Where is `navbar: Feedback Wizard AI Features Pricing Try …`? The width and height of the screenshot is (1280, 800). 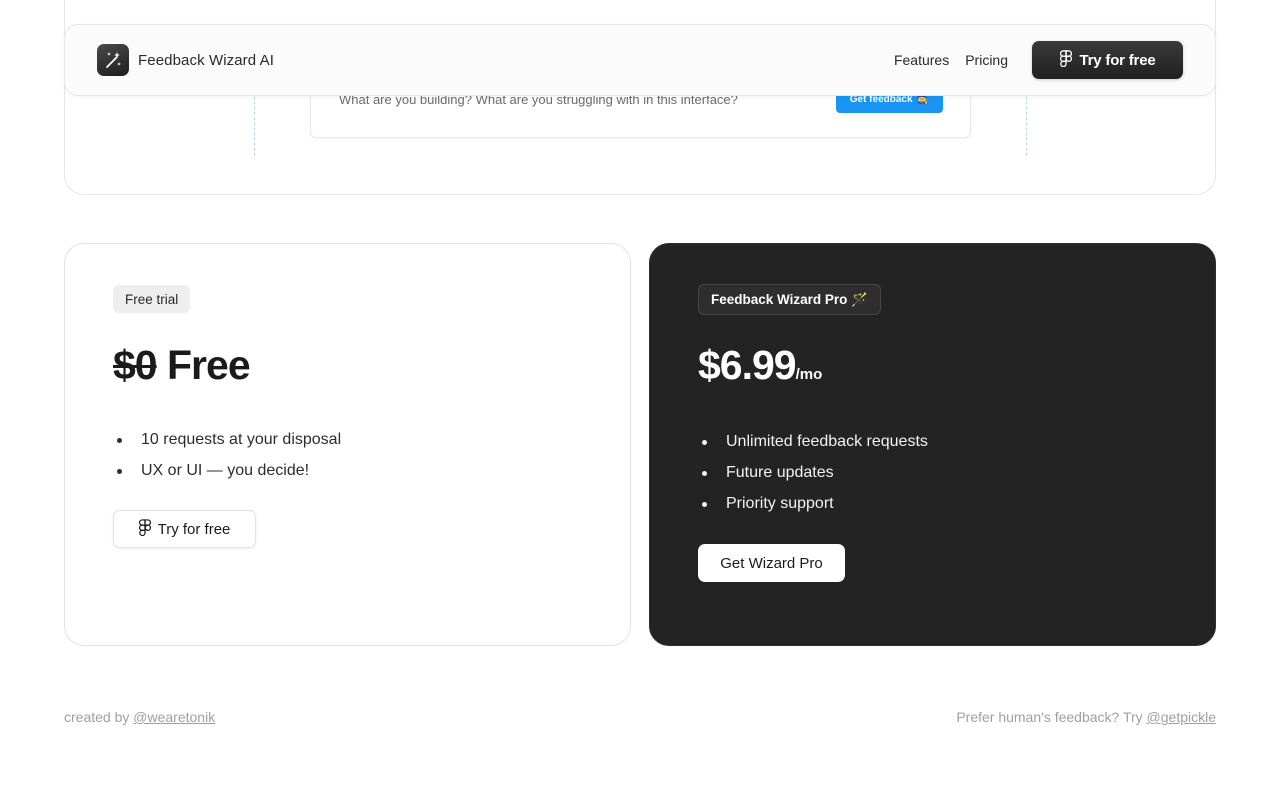 navbar: Feedback Wizard AI Features Pricing Try … is located at coordinates (640, 60).